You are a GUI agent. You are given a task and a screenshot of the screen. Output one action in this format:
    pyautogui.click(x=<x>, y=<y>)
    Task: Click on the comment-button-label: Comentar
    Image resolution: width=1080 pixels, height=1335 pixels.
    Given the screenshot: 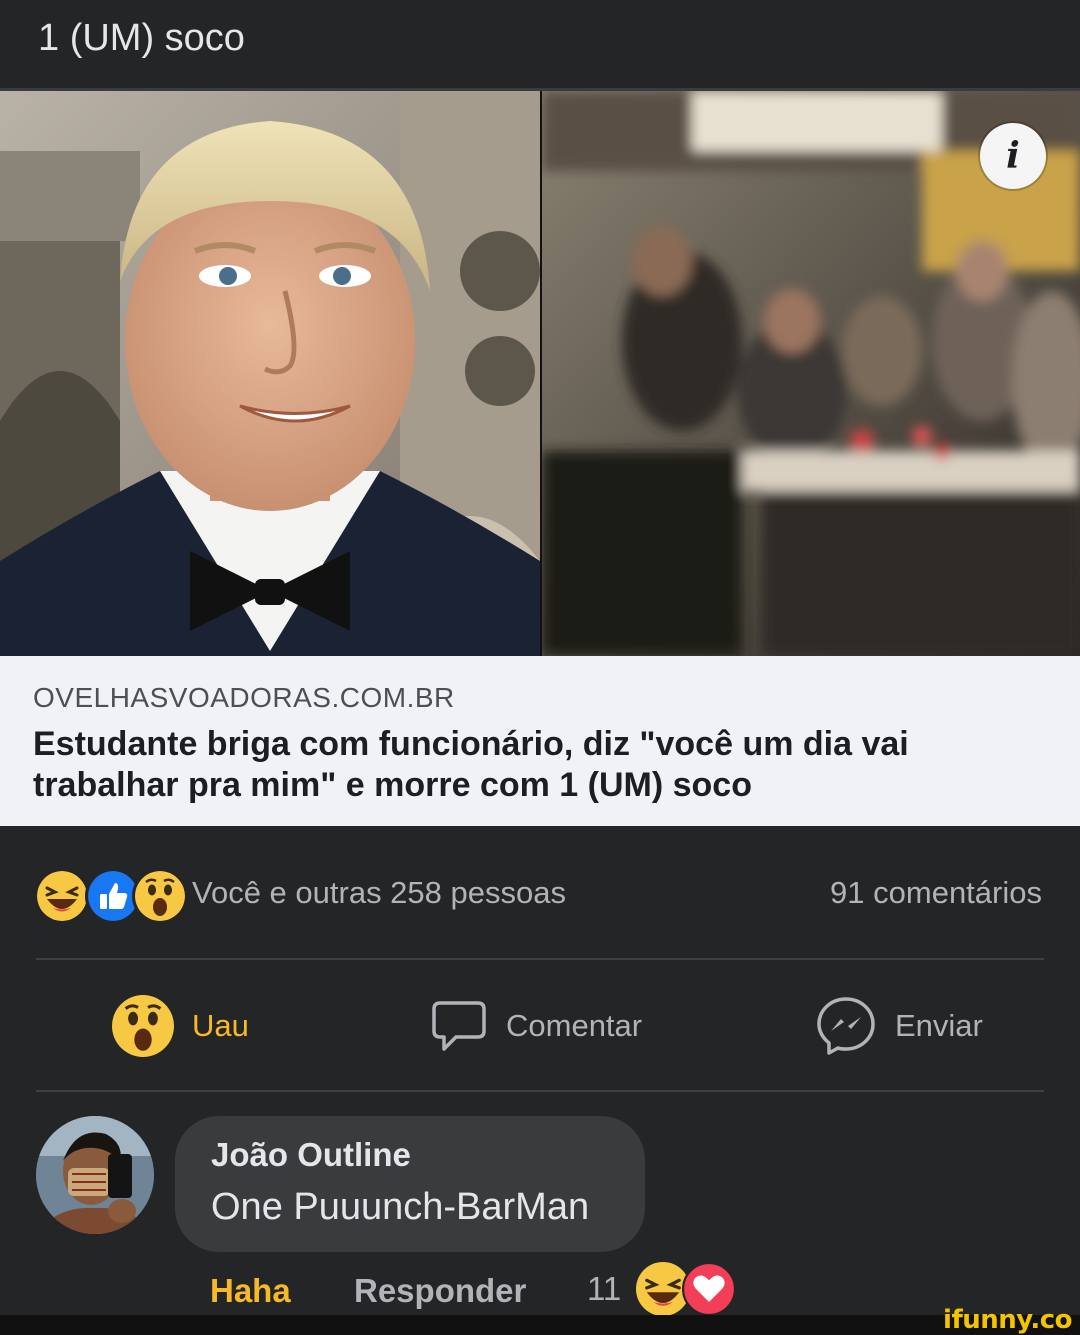 What is the action you would take?
    pyautogui.click(x=574, y=1025)
    